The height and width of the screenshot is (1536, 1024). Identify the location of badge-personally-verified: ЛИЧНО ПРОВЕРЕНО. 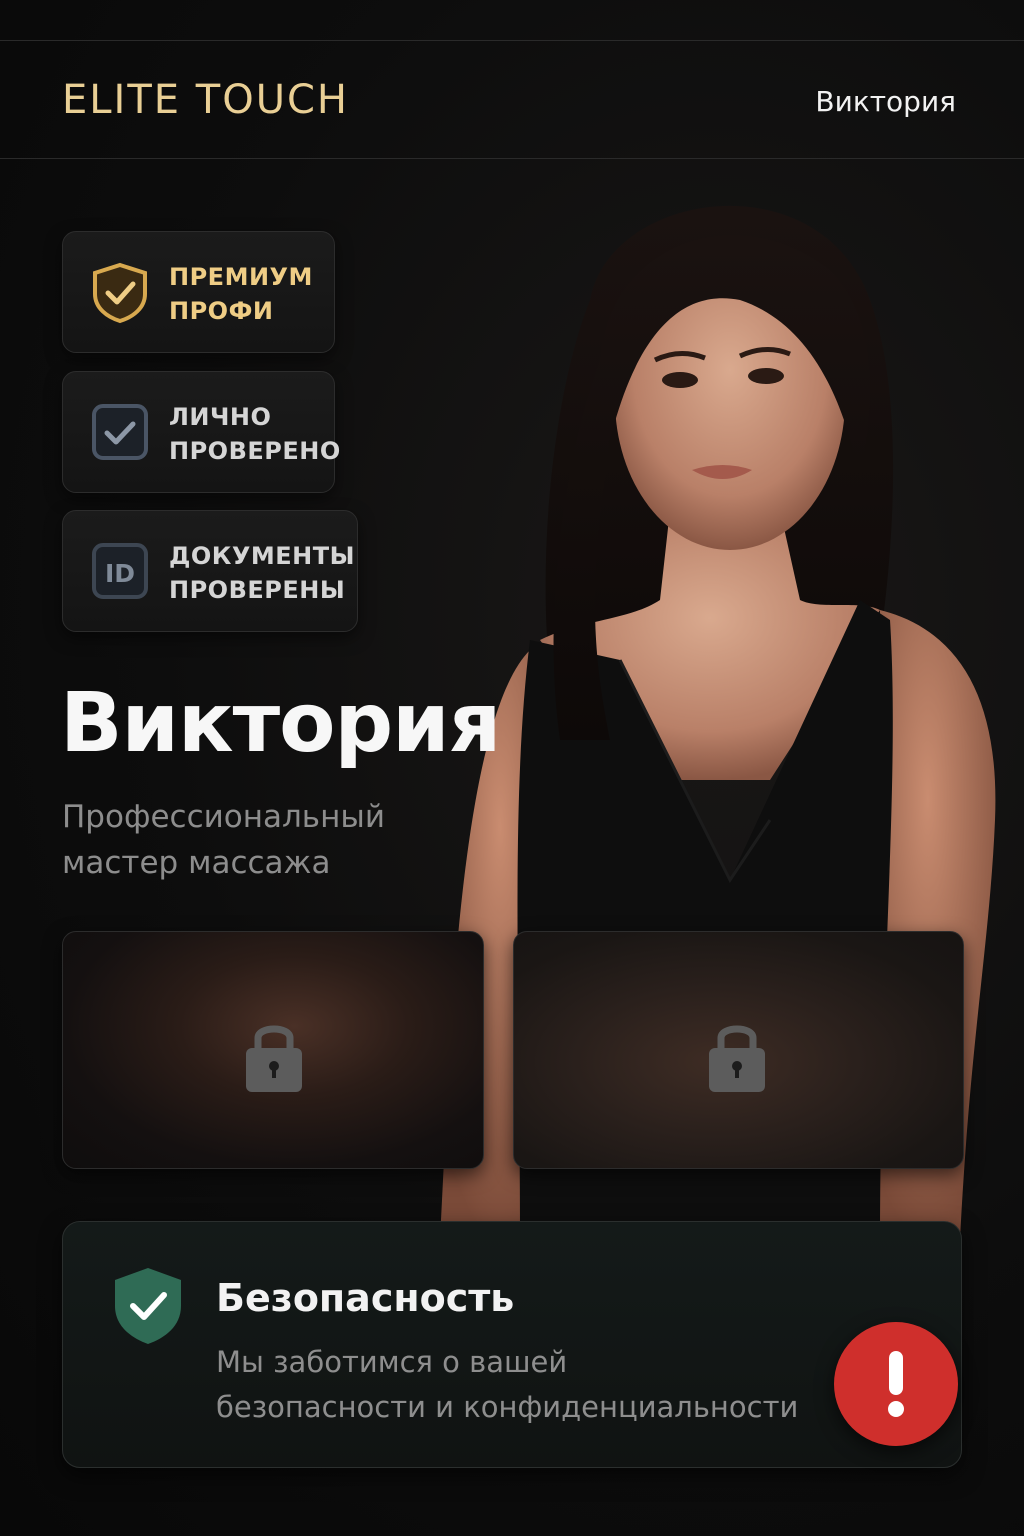
(201, 432).